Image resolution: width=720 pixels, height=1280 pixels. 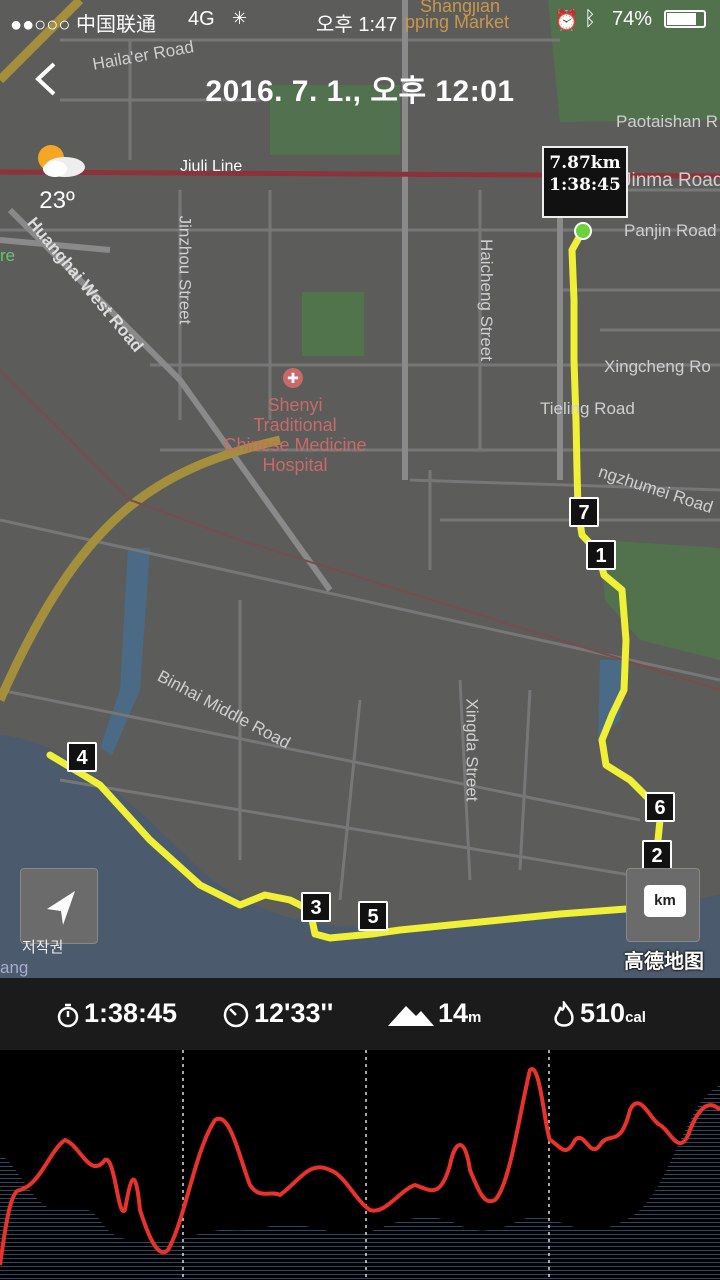 I want to click on elevation-value: 14, so click(x=453, y=1013).